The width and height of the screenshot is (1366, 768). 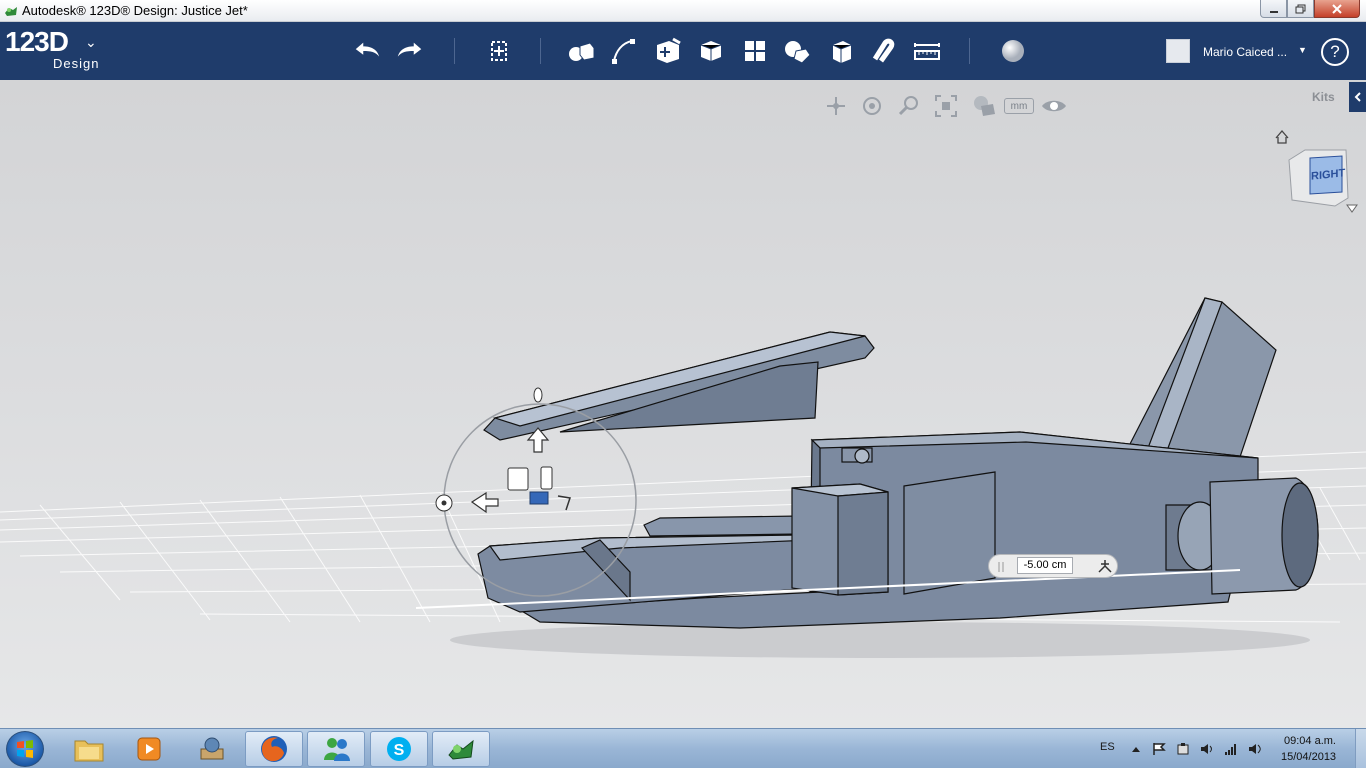 I want to click on media-player-icon, so click(x=149, y=749).